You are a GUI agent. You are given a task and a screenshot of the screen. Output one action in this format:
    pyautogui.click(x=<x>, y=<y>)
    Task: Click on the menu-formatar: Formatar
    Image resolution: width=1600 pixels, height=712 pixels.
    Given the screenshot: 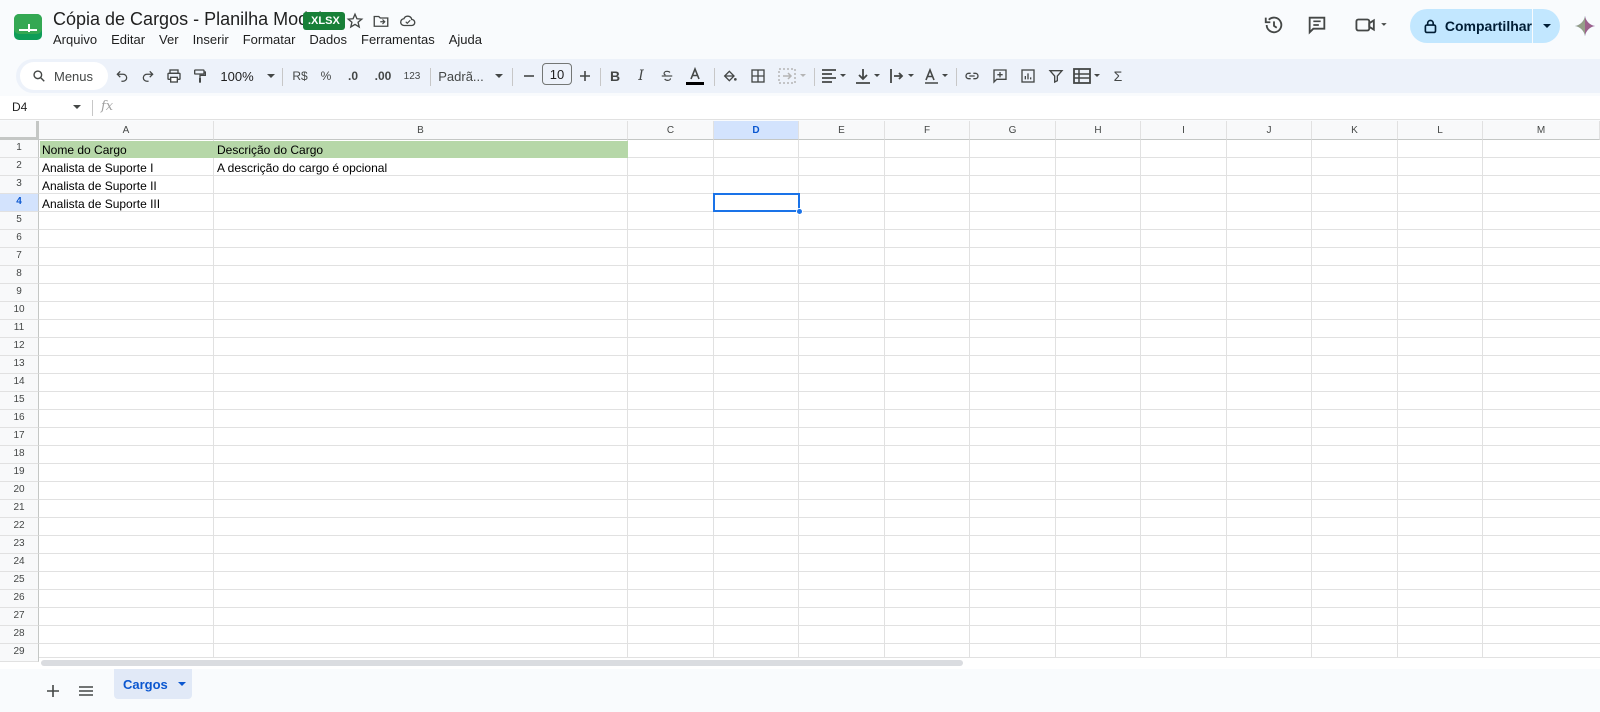 What is the action you would take?
    pyautogui.click(x=273, y=39)
    